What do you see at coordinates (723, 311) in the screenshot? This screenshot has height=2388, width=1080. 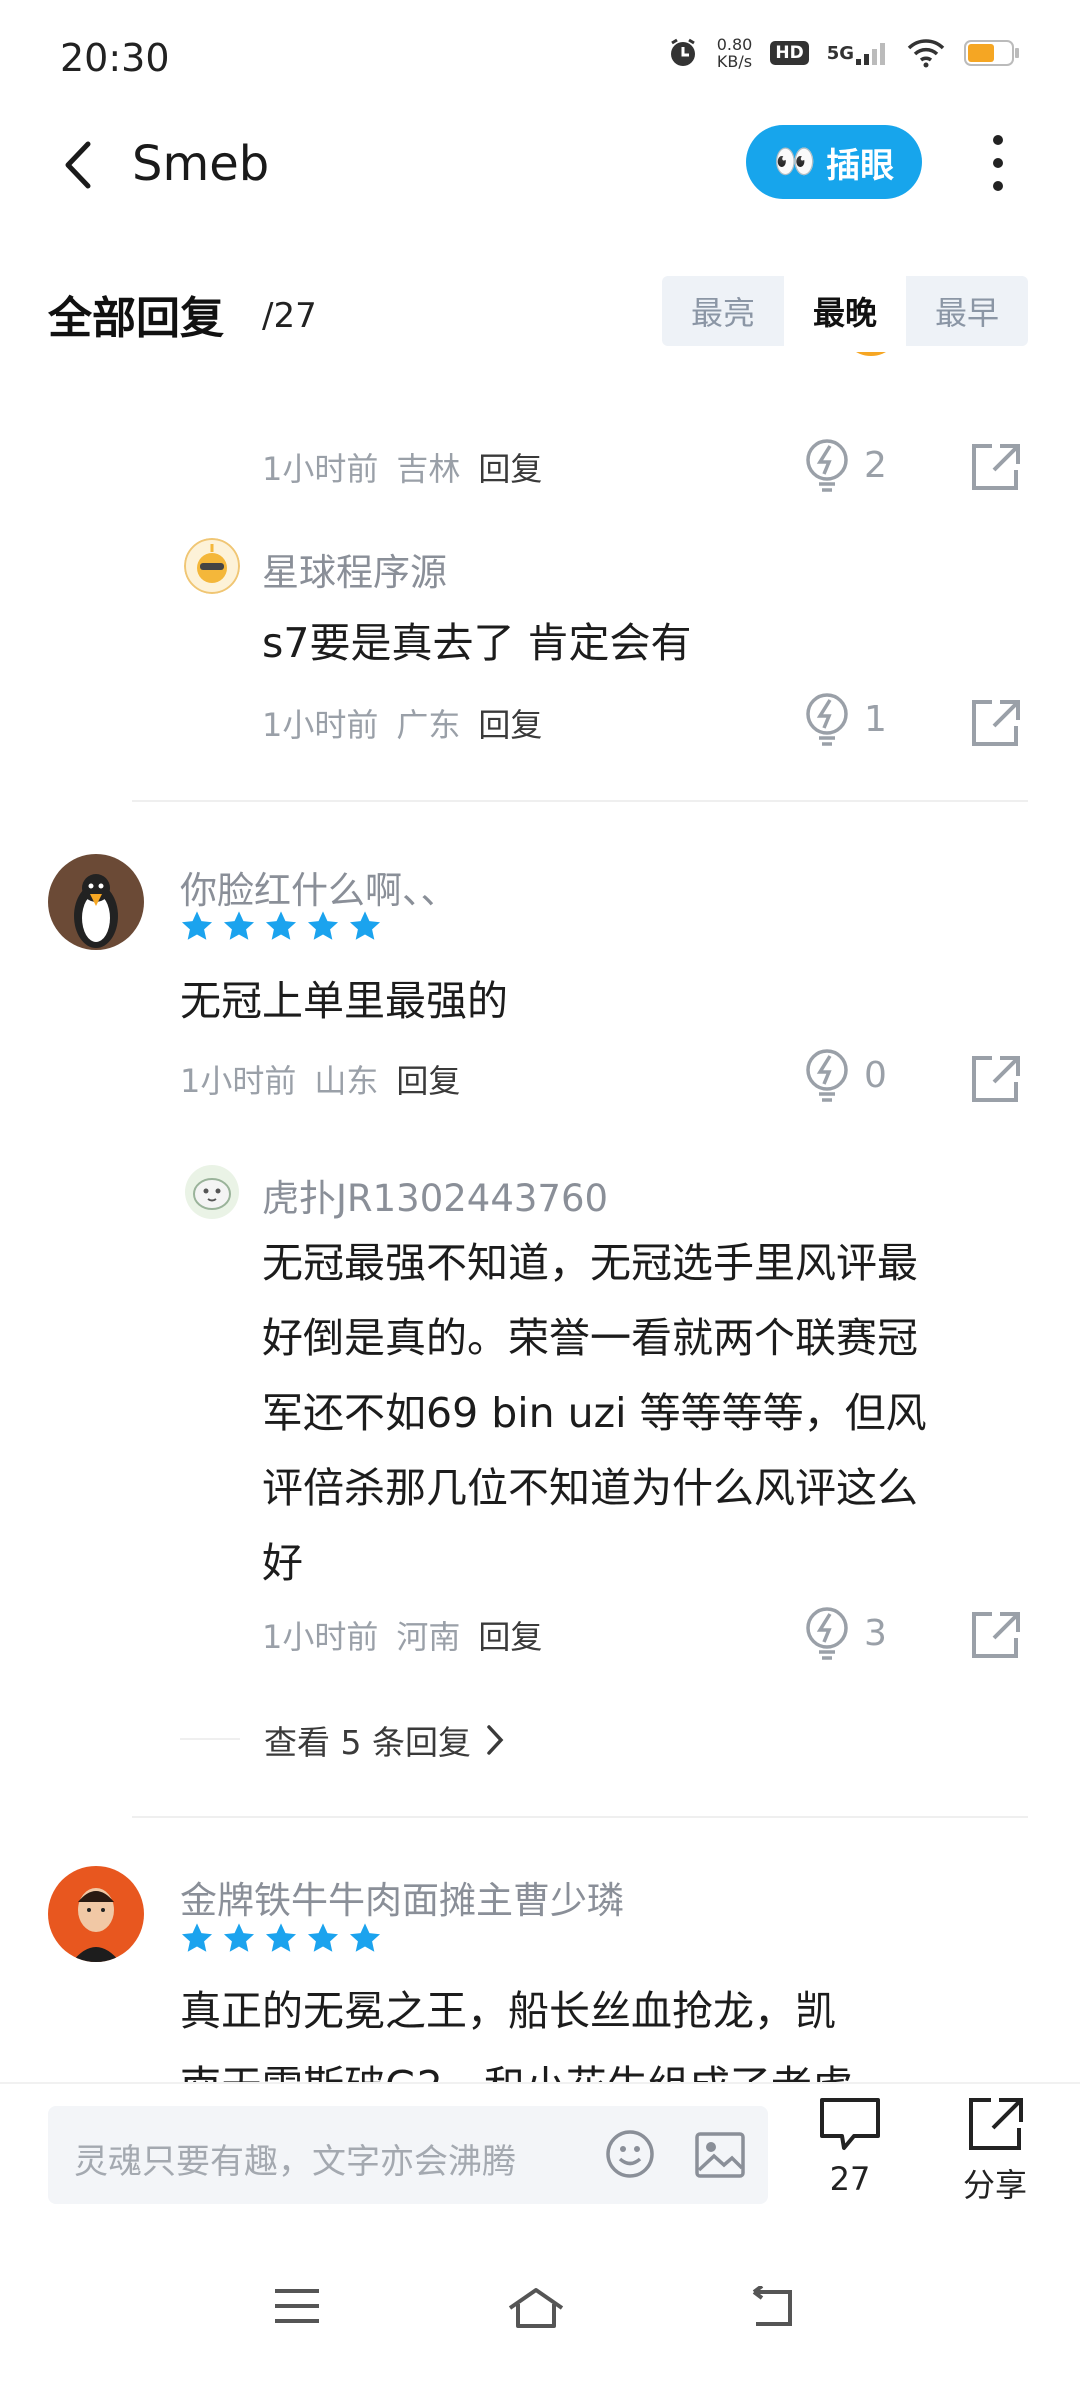 I see `sort-tab-brightest: 最亮` at bounding box center [723, 311].